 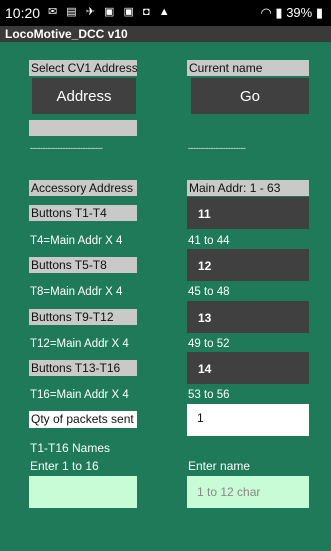 I want to click on t16-formula: T16=Main Addr X 4, so click(x=79, y=395).